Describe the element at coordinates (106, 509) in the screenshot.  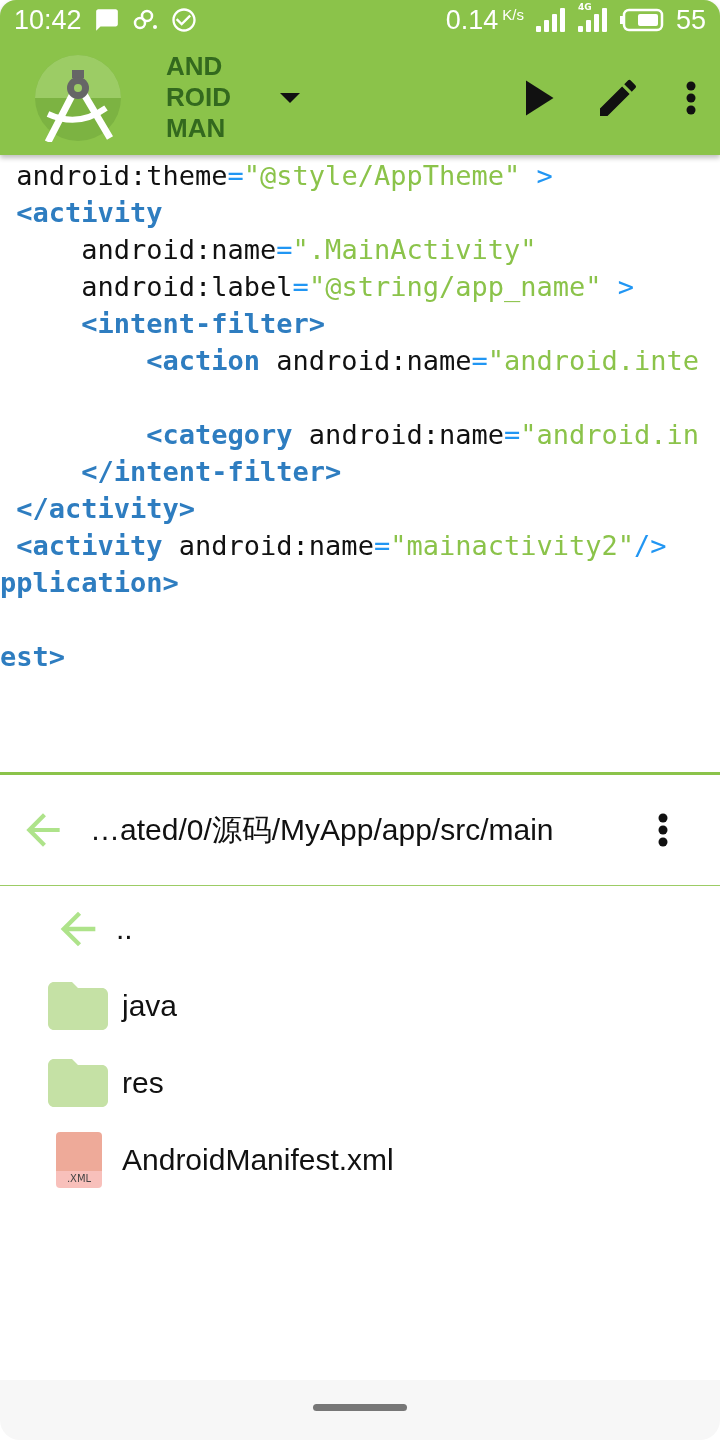
I see `code-line: </activity>` at that location.